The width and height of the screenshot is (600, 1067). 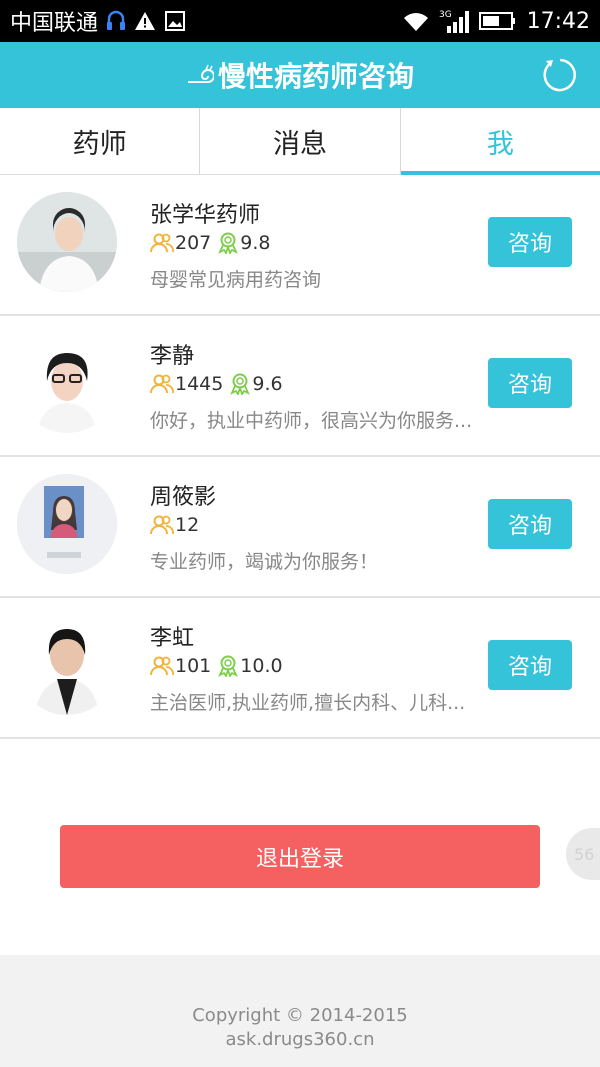 What do you see at coordinates (300, 668) in the screenshot?
I see `list-item: 李虹 101 10.0 主治医师,执业药师,擅长内科、儿科... 咨询` at bounding box center [300, 668].